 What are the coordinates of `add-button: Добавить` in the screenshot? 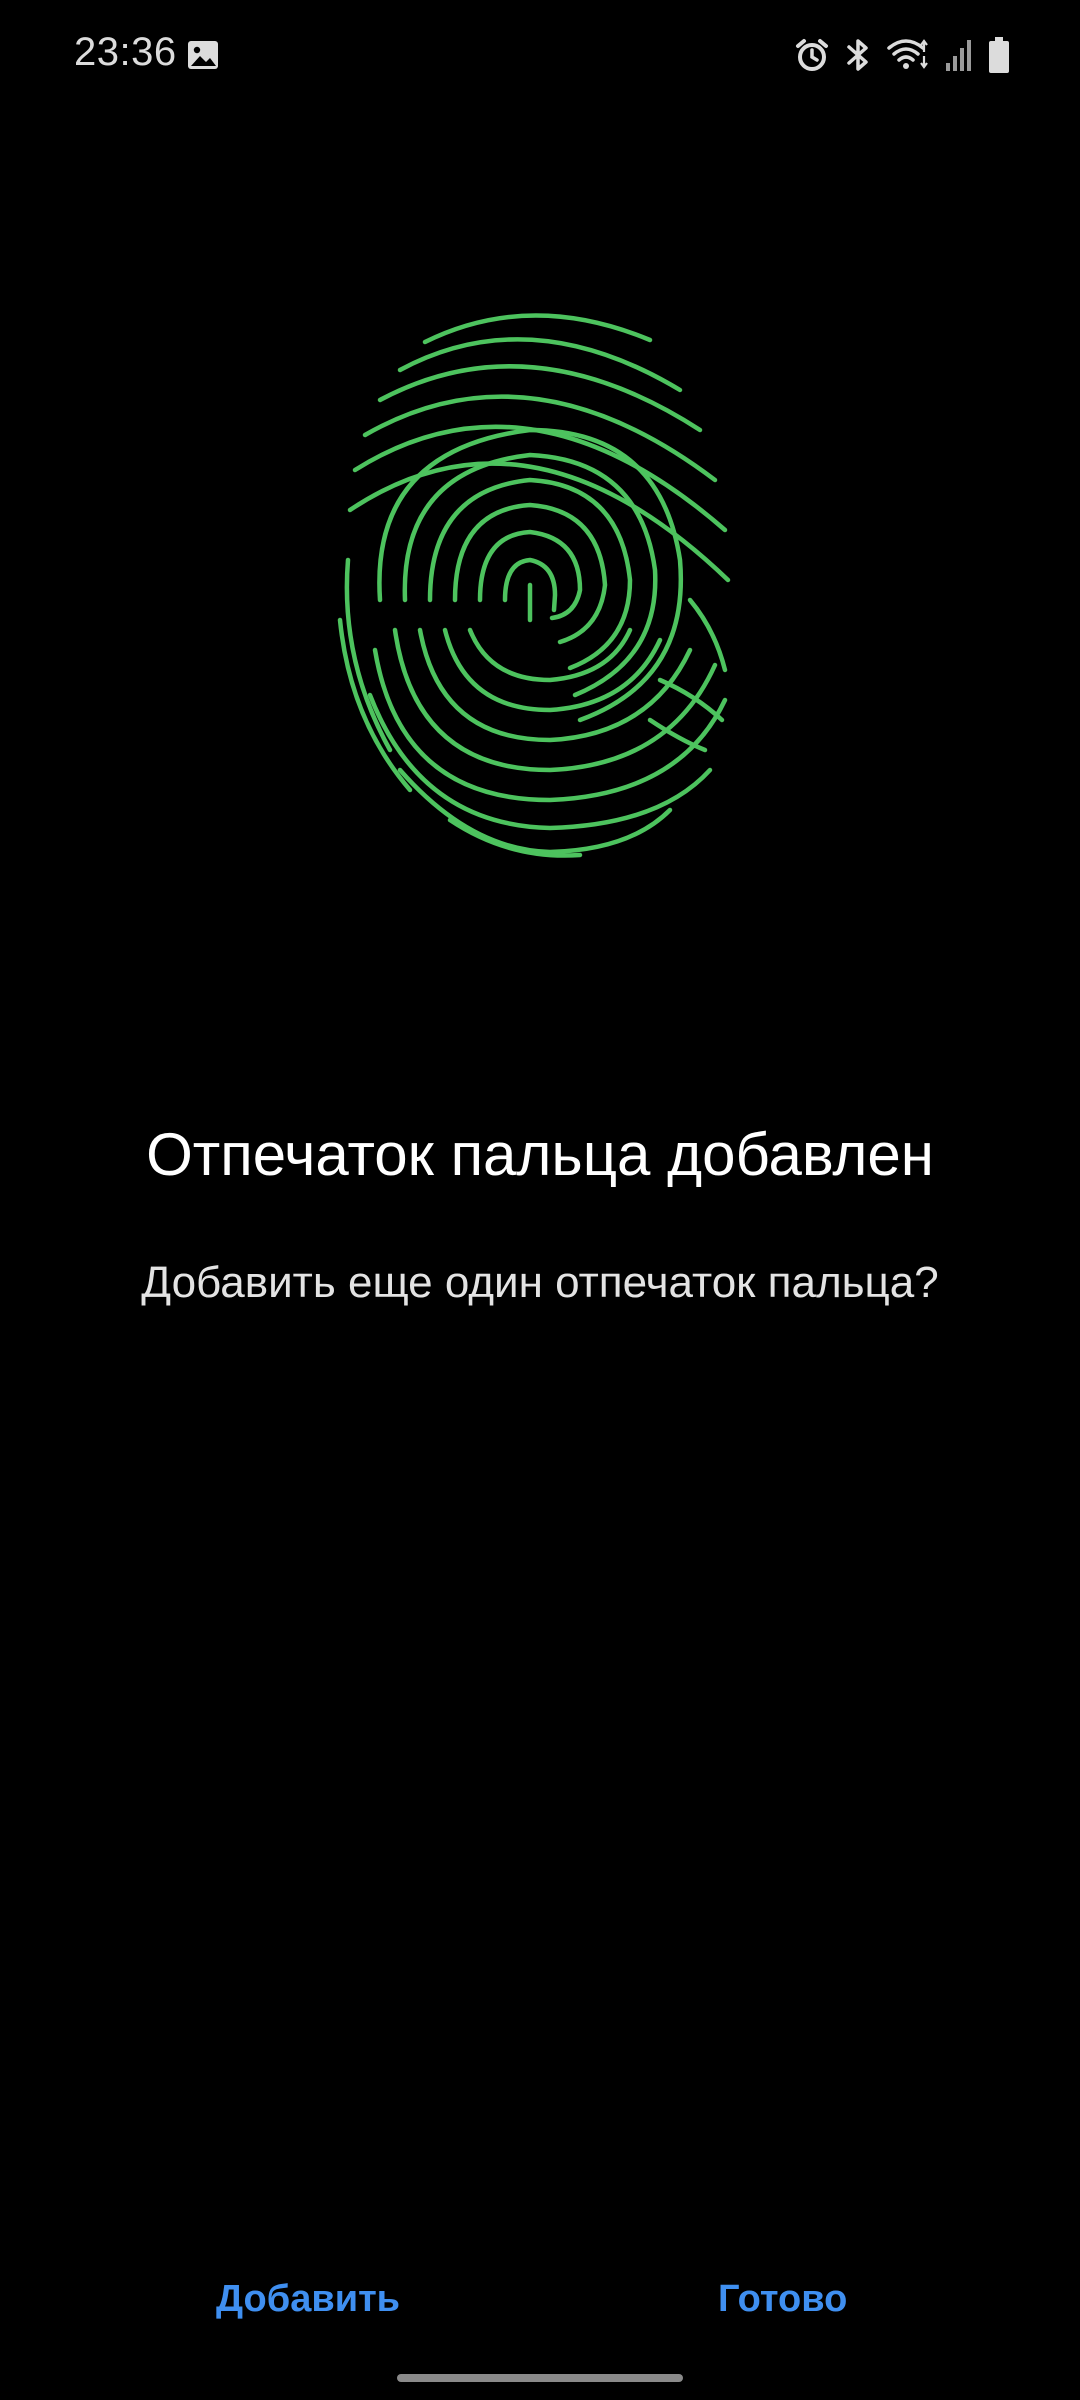 It's located at (308, 2299).